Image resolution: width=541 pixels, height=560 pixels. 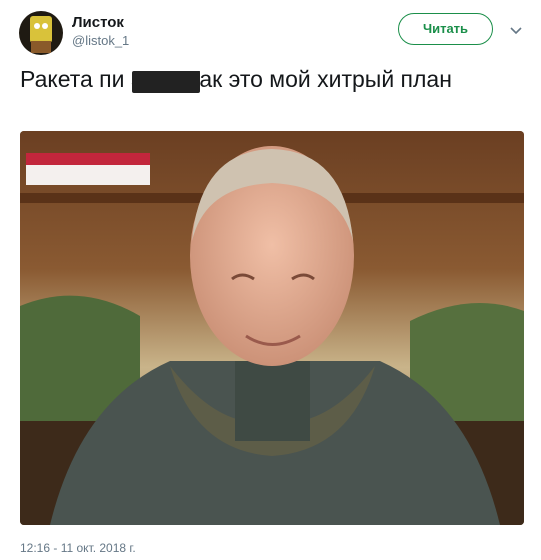 What do you see at coordinates (516, 30) in the screenshot?
I see `chevron-down-icon` at bounding box center [516, 30].